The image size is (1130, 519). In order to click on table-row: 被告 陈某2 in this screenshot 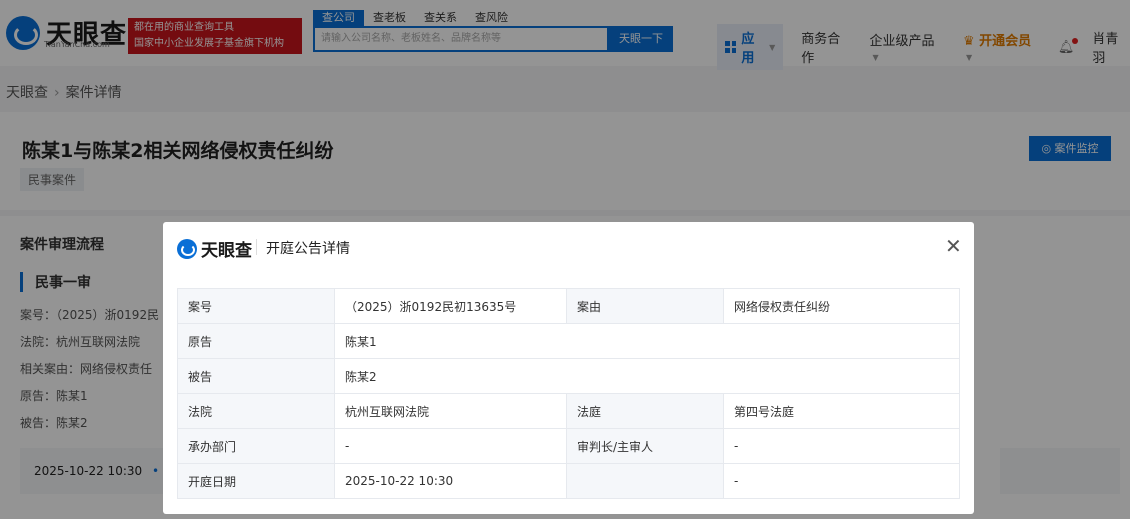, I will do `click(568, 376)`.